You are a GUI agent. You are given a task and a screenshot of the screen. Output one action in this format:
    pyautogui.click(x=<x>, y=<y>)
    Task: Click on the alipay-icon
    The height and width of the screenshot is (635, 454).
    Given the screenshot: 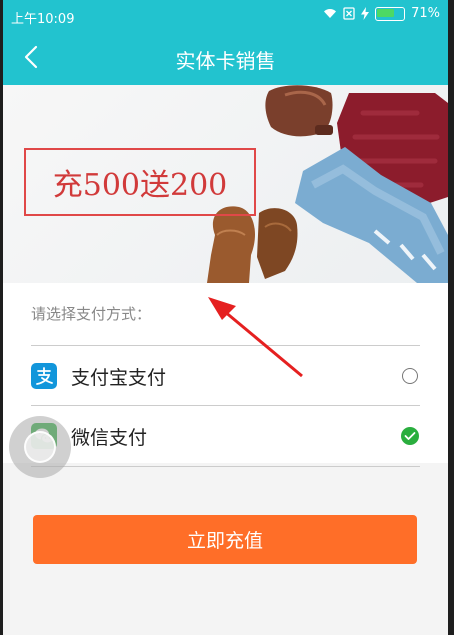 What is the action you would take?
    pyautogui.click(x=44, y=376)
    